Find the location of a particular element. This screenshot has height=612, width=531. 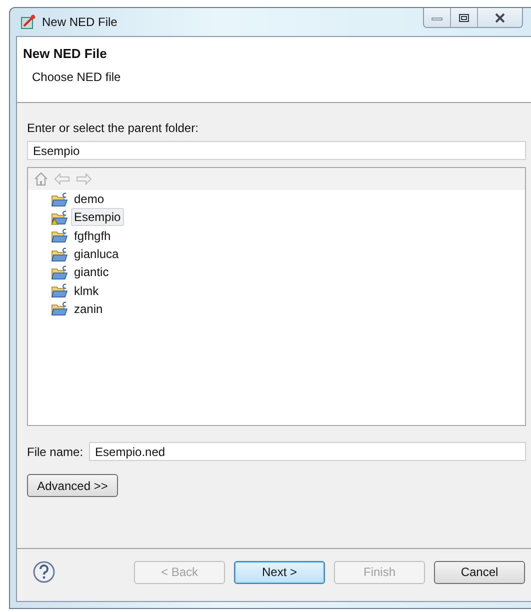

window-title: New NED File is located at coordinates (80, 22).